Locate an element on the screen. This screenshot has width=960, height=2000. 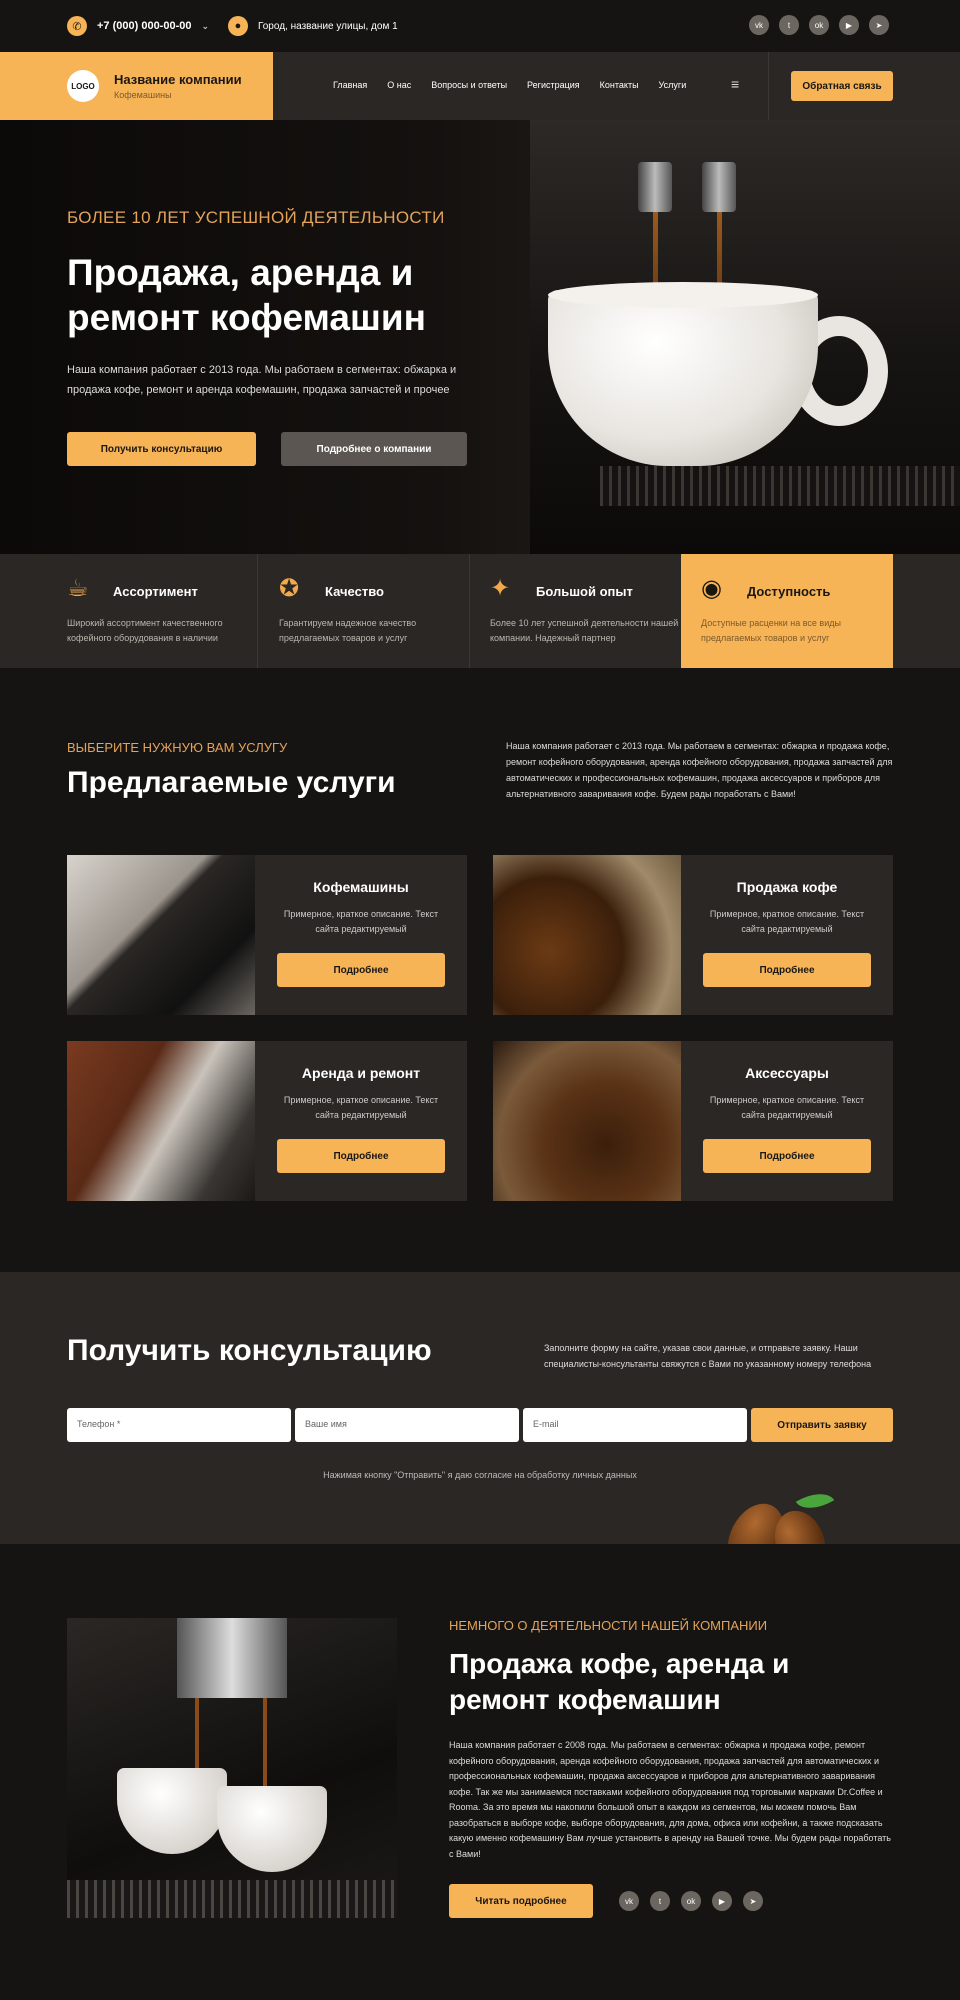
nozzle-left is located at coordinates (655, 187).